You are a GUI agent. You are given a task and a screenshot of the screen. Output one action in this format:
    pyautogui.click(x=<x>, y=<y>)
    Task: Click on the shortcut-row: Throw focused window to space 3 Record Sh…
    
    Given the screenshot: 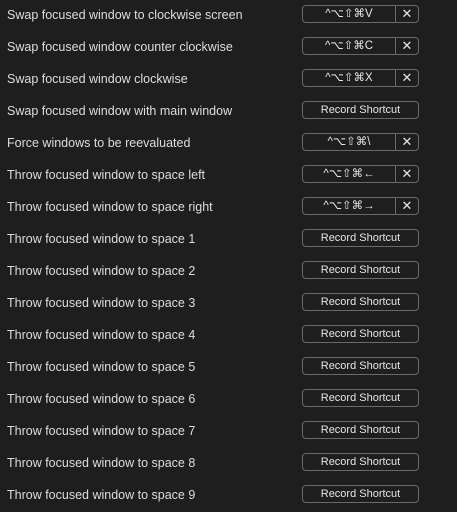 What is the action you would take?
    pyautogui.click(x=228, y=304)
    